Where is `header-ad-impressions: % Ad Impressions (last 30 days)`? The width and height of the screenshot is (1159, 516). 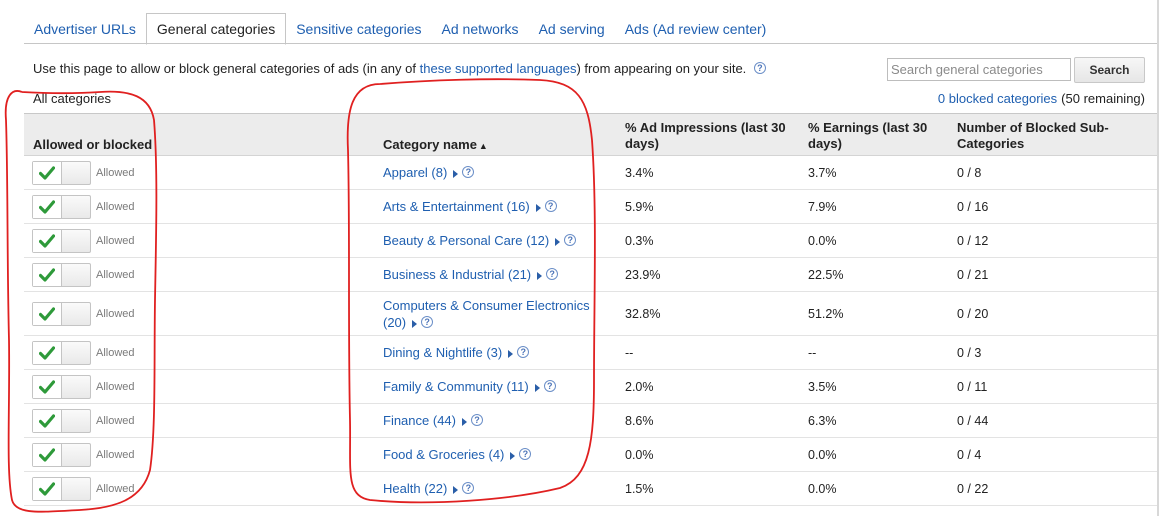
header-ad-impressions: % Ad Impressions (last 30 days) is located at coordinates (705, 135).